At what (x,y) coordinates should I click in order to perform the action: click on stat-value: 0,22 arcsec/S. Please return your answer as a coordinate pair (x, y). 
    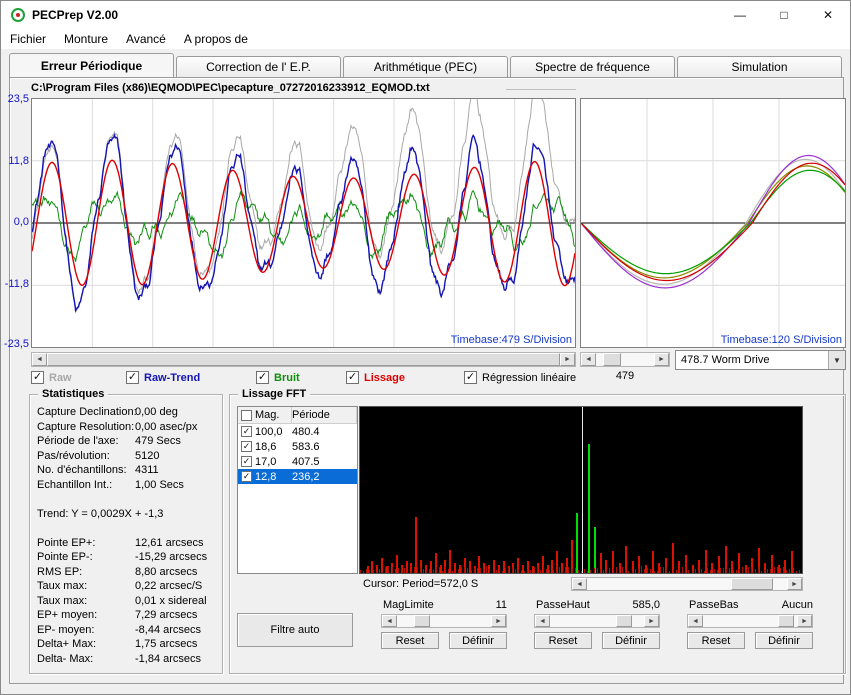
    Looking at the image, I should click on (169, 586).